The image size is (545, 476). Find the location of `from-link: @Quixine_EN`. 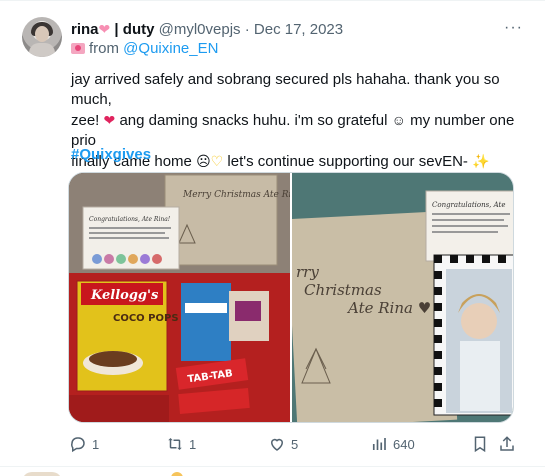

from-link: @Quixine_EN is located at coordinates (170, 48).